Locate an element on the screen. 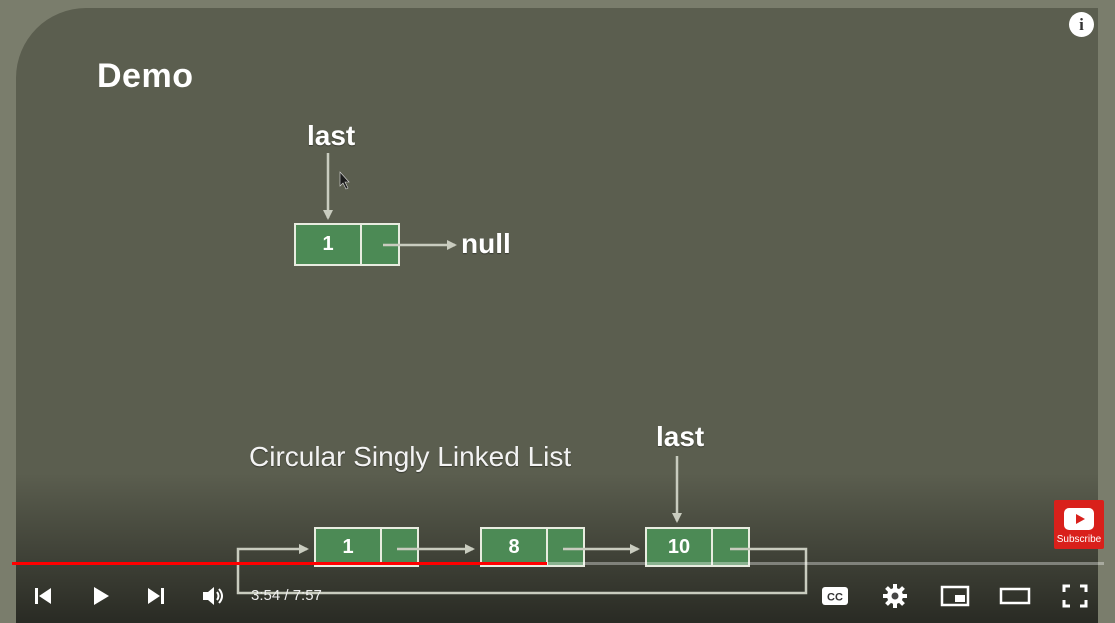  settings-icon is located at coordinates (895, 596).